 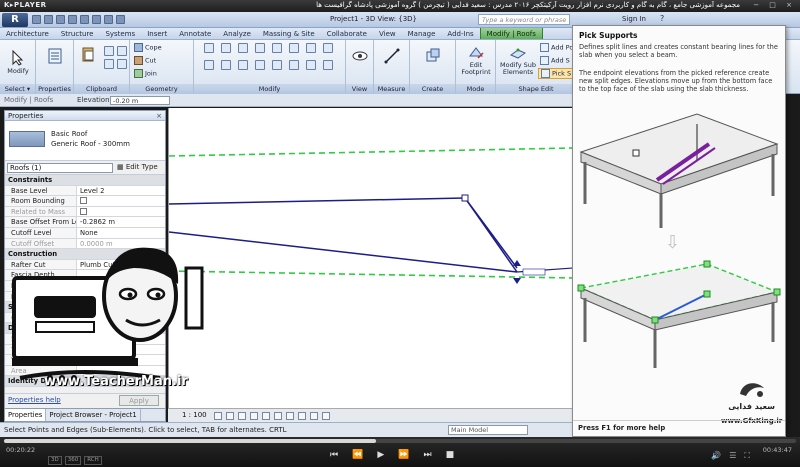 I want to click on type-selector: Basic Roof Generic Roof - 300mm, so click(x=85, y=141).